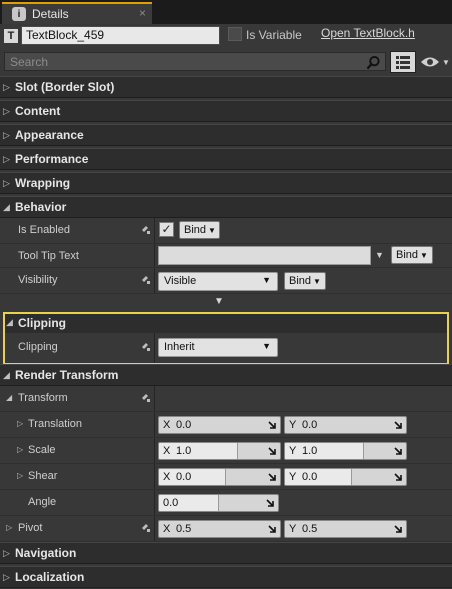  Describe the element at coordinates (195, 61) in the screenshot. I see `search-input: Search` at that location.